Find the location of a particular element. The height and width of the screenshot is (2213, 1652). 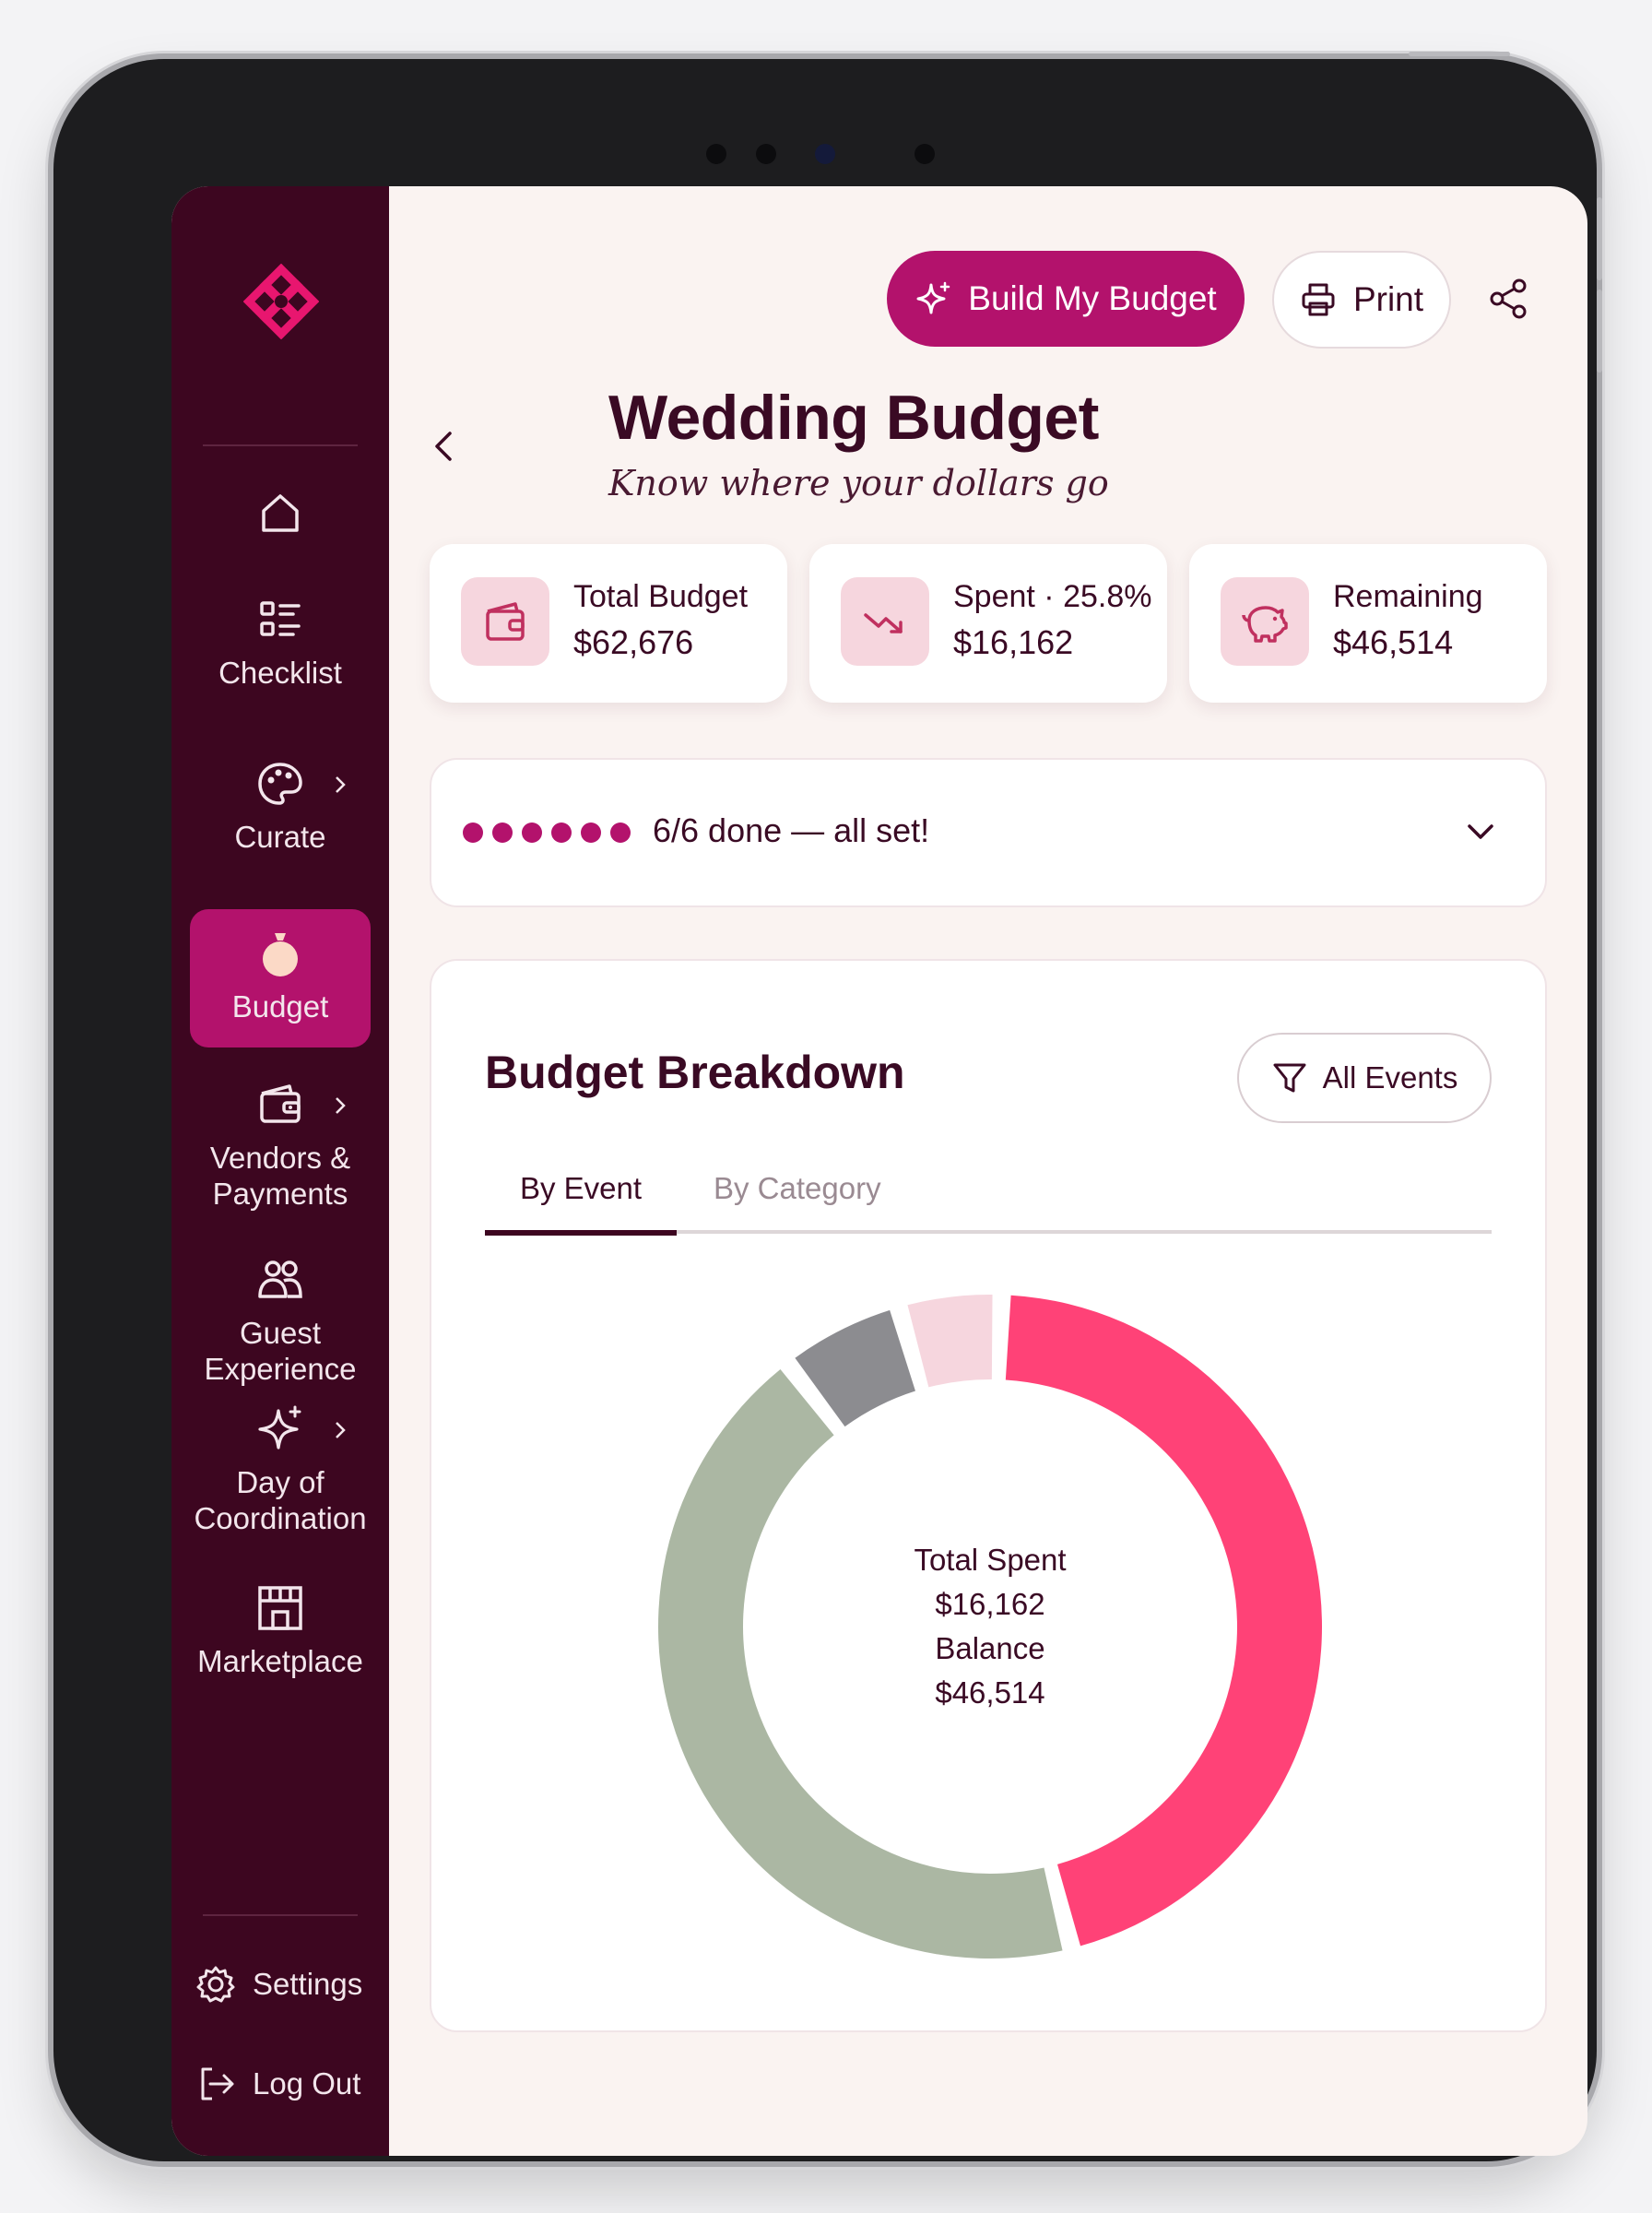

stat-value: $62,676 is located at coordinates (633, 642).